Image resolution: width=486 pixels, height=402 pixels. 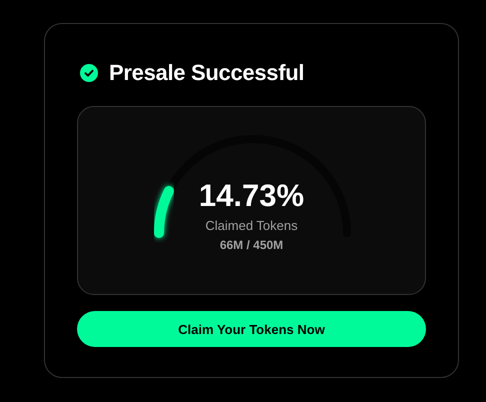 What do you see at coordinates (89, 73) in the screenshot?
I see `check-circle-icon` at bounding box center [89, 73].